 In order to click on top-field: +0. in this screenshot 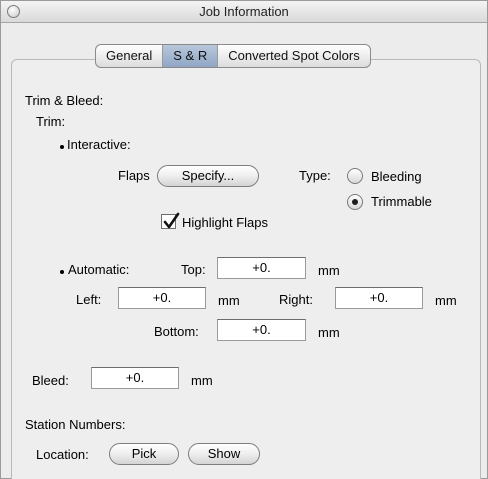, I will do `click(261, 268)`.